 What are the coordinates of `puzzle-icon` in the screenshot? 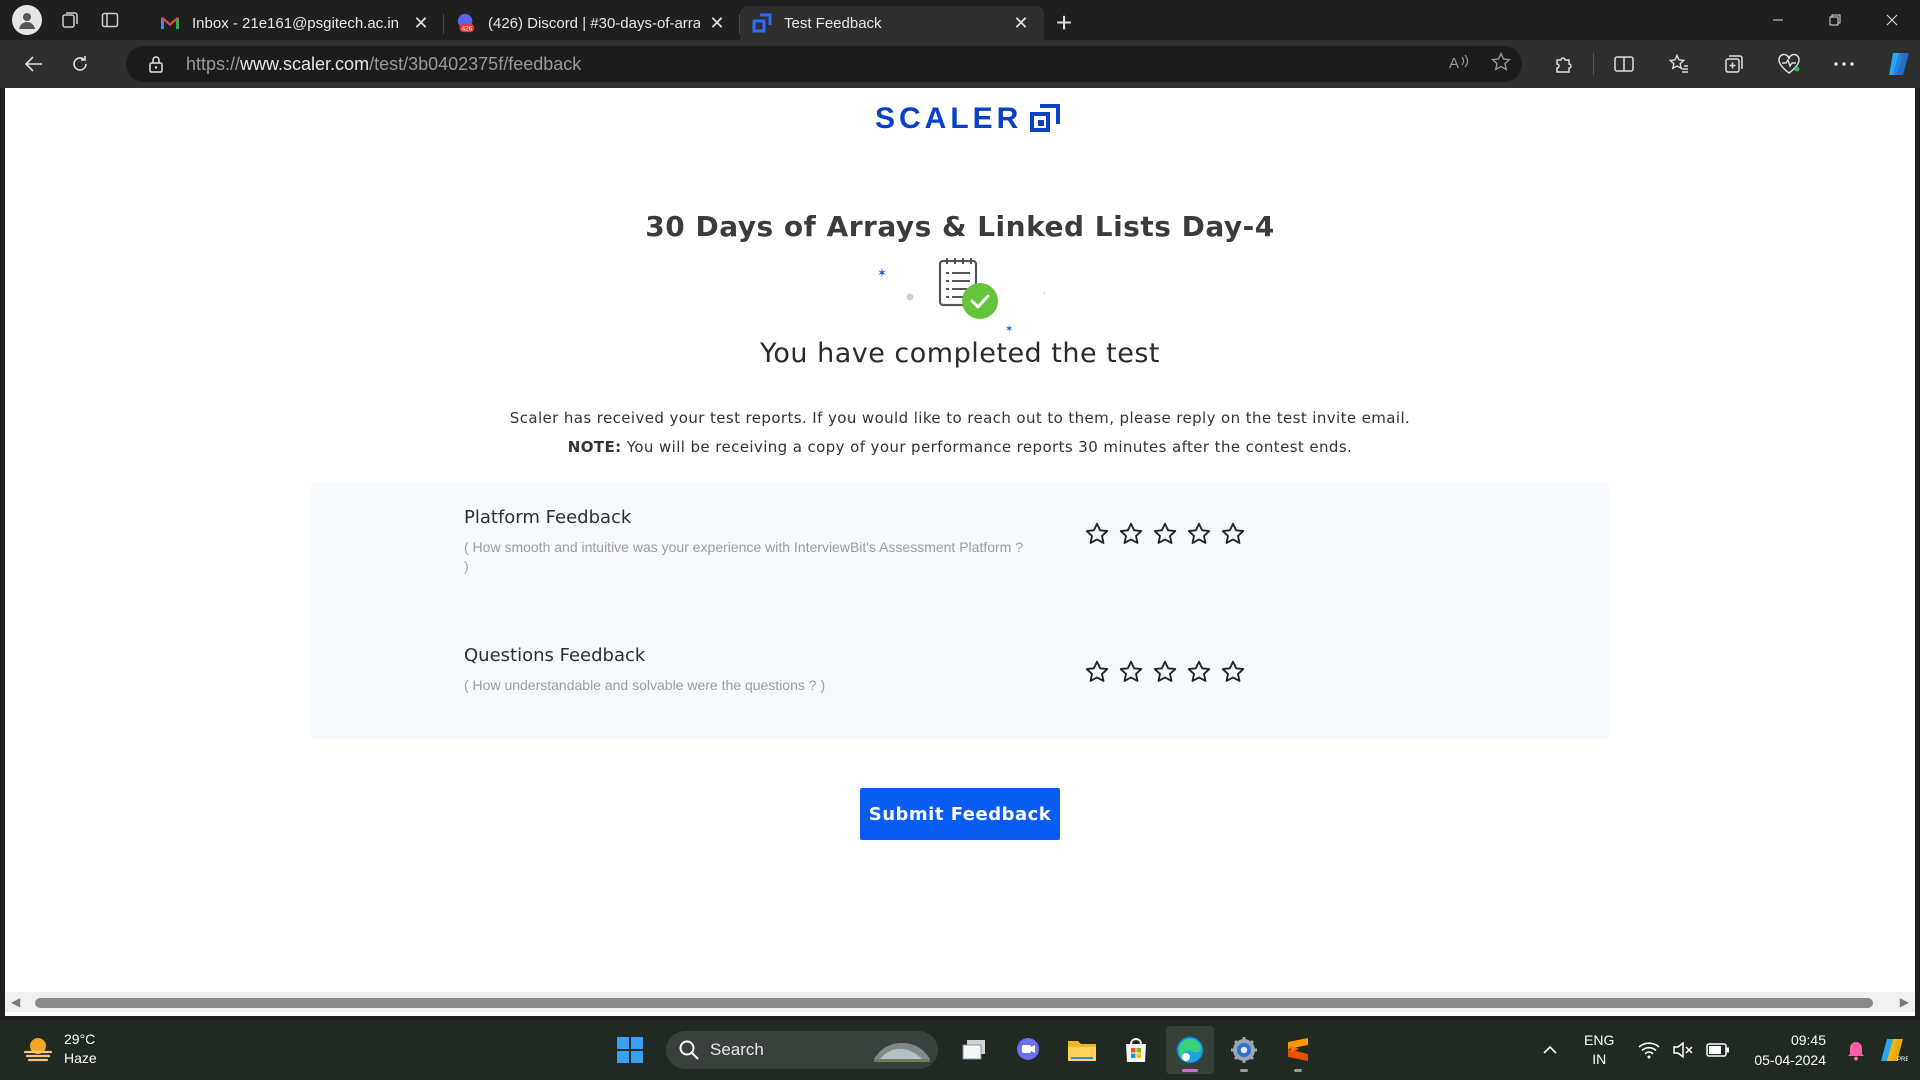 It's located at (1563, 65).